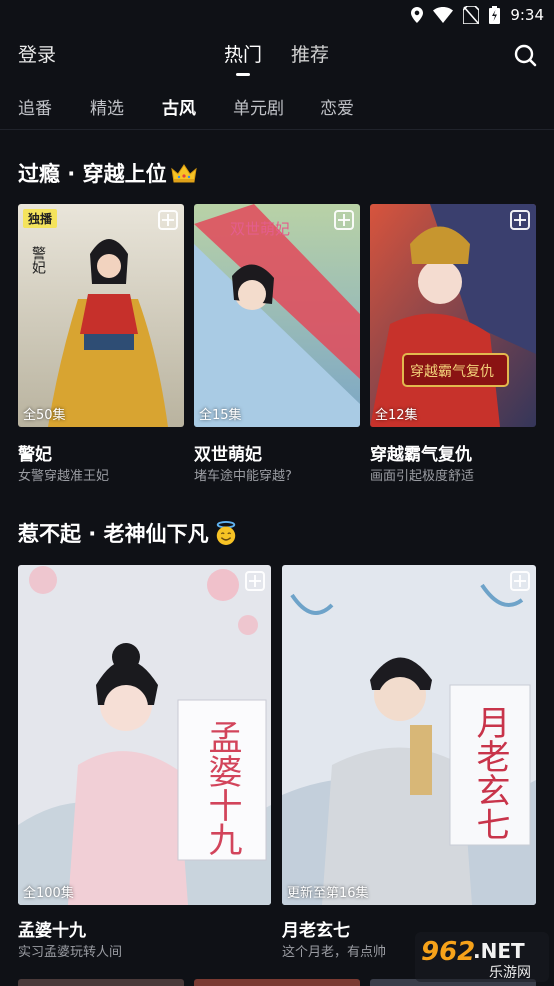 The width and height of the screenshot is (554, 986). I want to click on poster-image: 双世萌妃, so click(277, 315).